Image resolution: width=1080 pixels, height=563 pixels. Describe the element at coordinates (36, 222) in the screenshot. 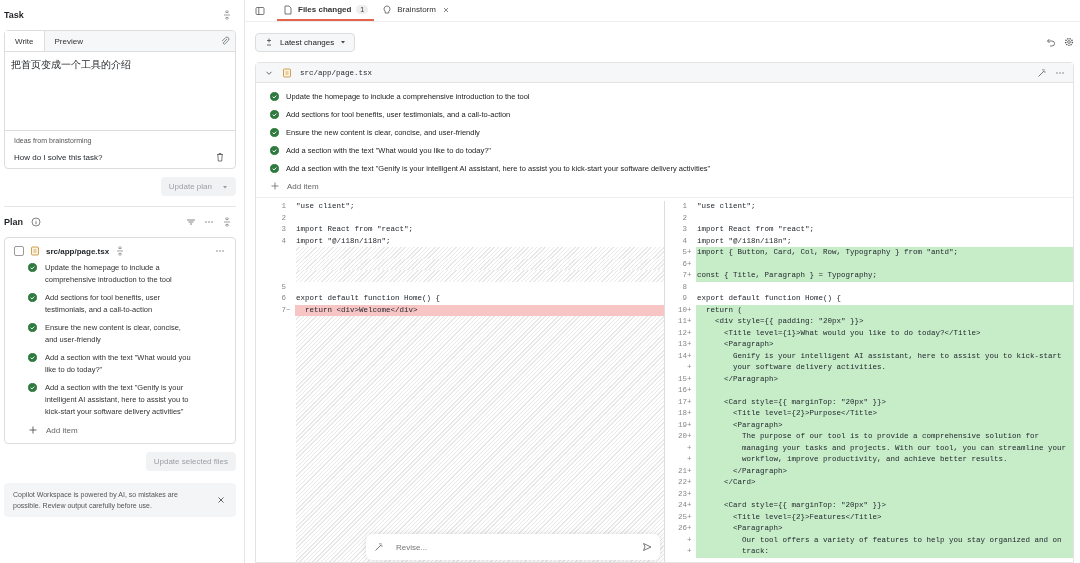

I see `info-icon` at that location.